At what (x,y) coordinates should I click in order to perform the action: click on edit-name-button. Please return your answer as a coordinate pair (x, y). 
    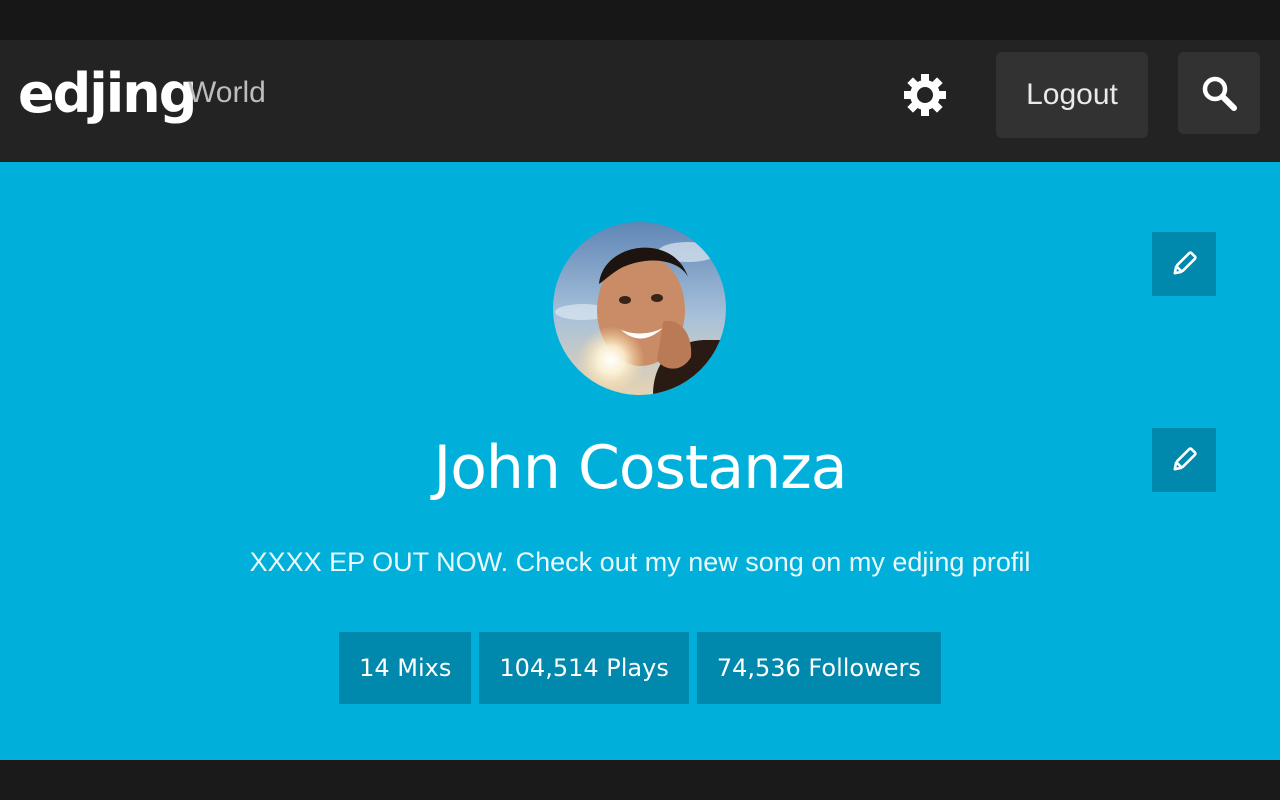
    Looking at the image, I should click on (1184, 460).